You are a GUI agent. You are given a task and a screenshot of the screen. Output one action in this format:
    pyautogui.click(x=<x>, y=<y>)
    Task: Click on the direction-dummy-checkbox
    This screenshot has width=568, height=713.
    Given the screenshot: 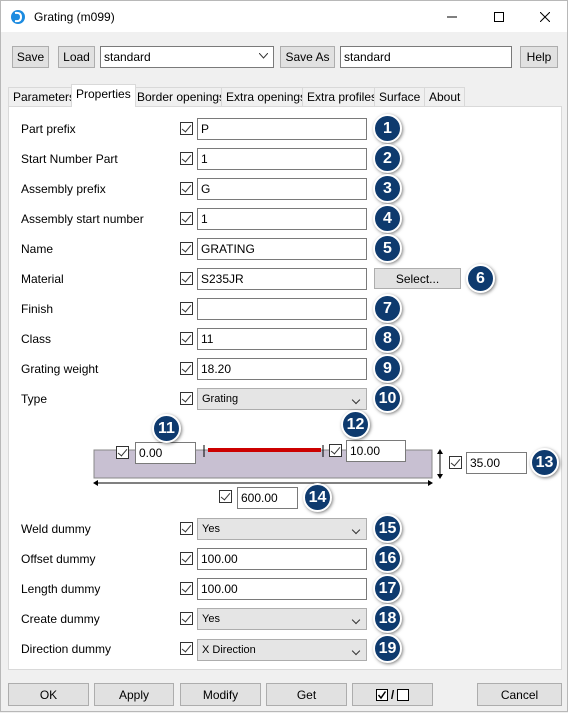 What is the action you would take?
    pyautogui.click(x=186, y=648)
    